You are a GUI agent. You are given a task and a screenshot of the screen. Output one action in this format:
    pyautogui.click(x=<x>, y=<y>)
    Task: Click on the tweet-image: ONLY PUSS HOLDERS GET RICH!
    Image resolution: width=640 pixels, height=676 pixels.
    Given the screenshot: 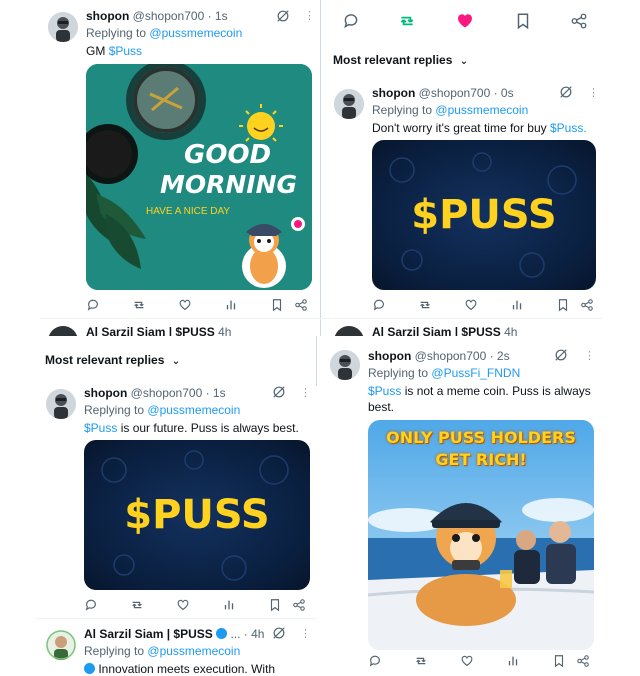 What is the action you would take?
    pyautogui.click(x=481, y=535)
    